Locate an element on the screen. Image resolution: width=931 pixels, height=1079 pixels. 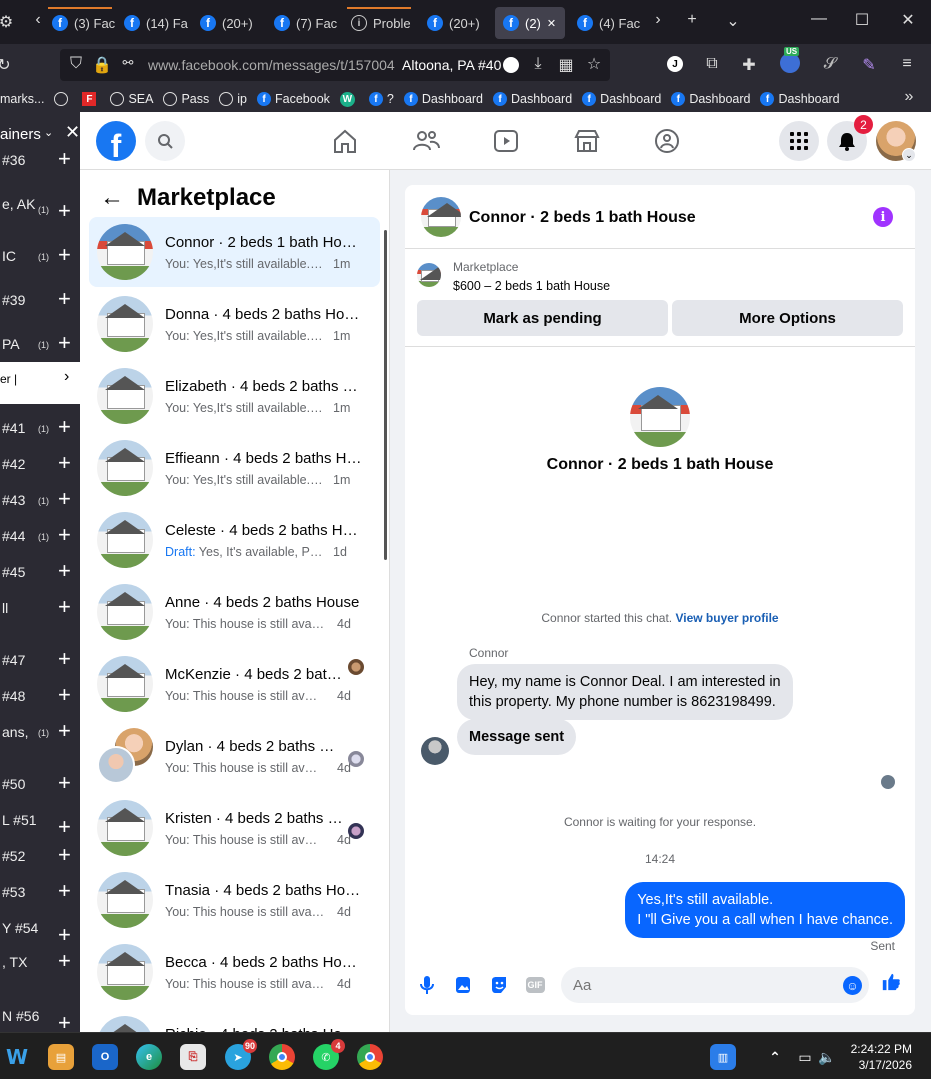
whatsapp-icon: ✆ 4 is located at coordinates (329, 1054).